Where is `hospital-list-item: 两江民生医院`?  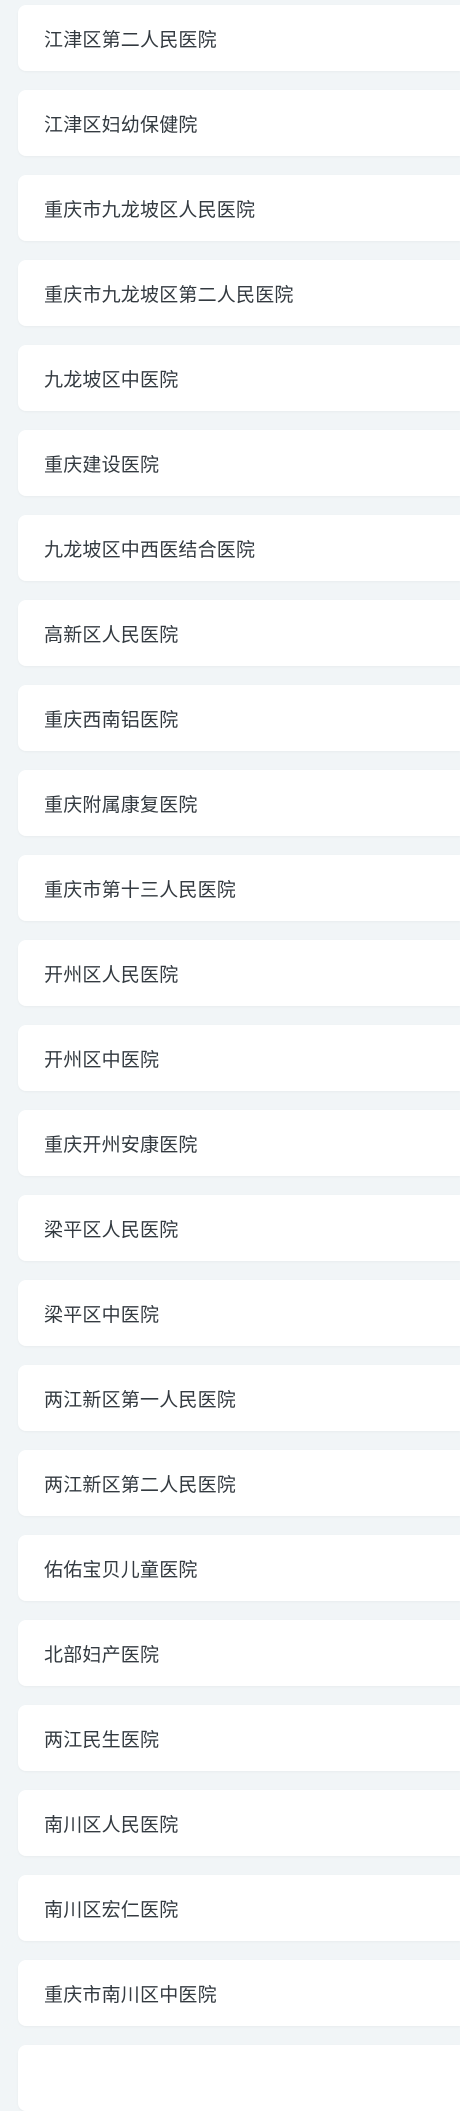 hospital-list-item: 两江民生医院 is located at coordinates (239, 1738).